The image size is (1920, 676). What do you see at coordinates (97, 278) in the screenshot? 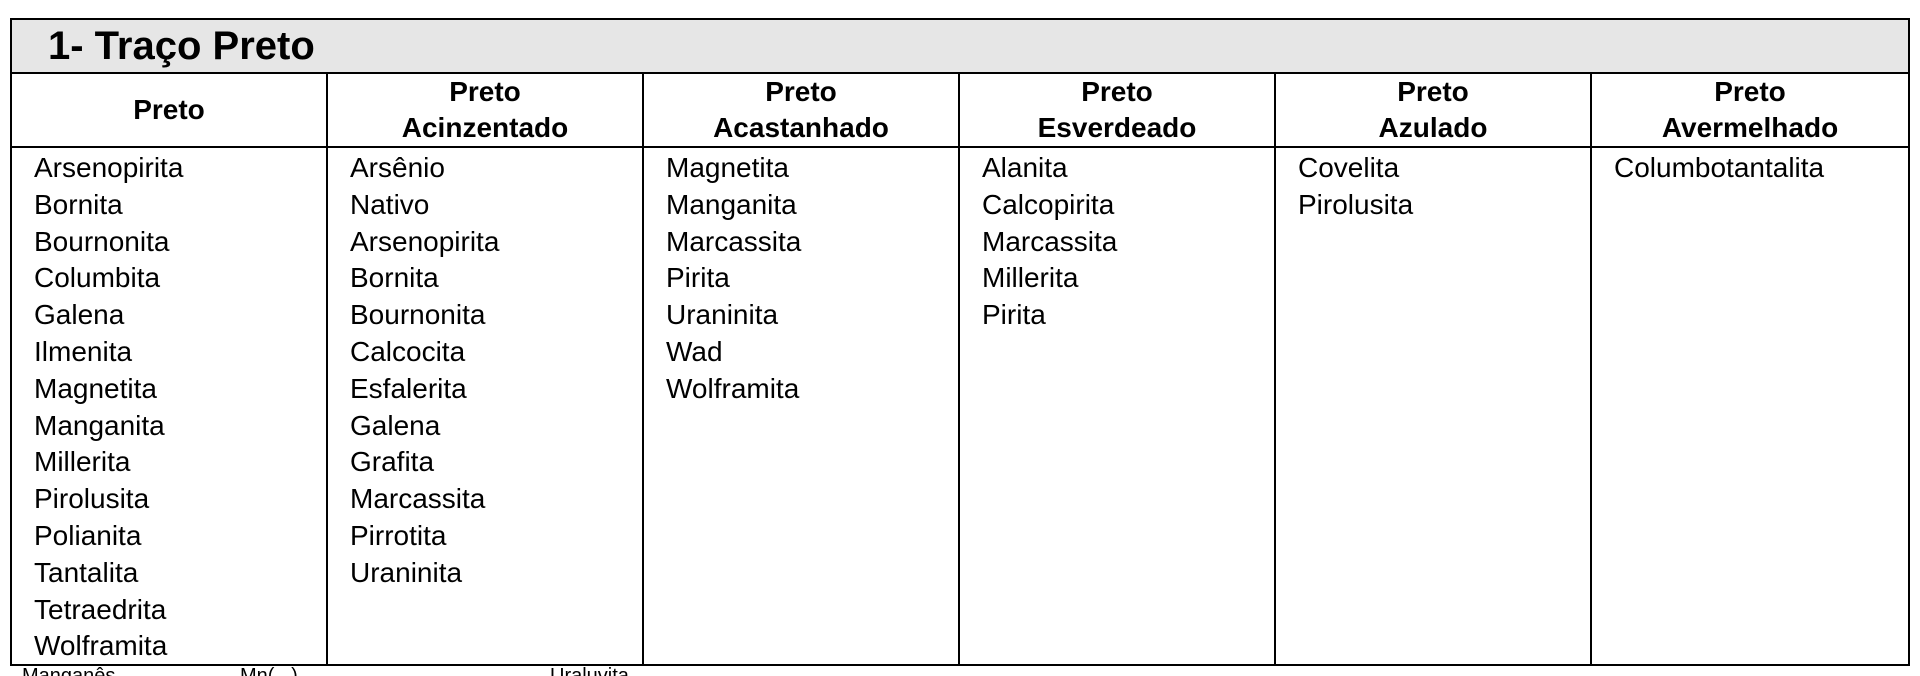
I see `mineral-item: Columbita` at bounding box center [97, 278].